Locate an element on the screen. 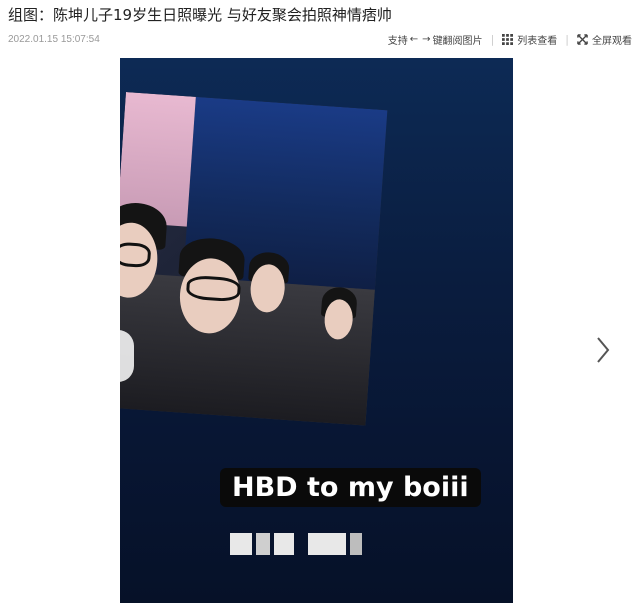  keyboard-label: 键翻阅图片 is located at coordinates (457, 41).